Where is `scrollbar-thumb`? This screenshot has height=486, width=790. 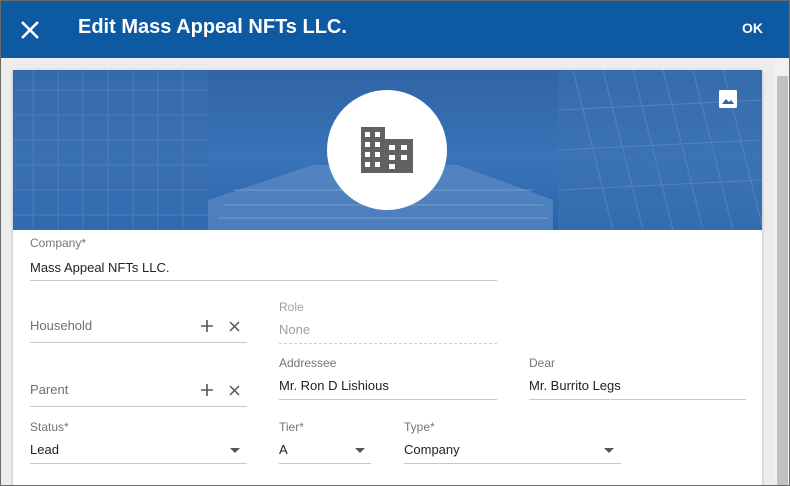 scrollbar-thumb is located at coordinates (782, 280).